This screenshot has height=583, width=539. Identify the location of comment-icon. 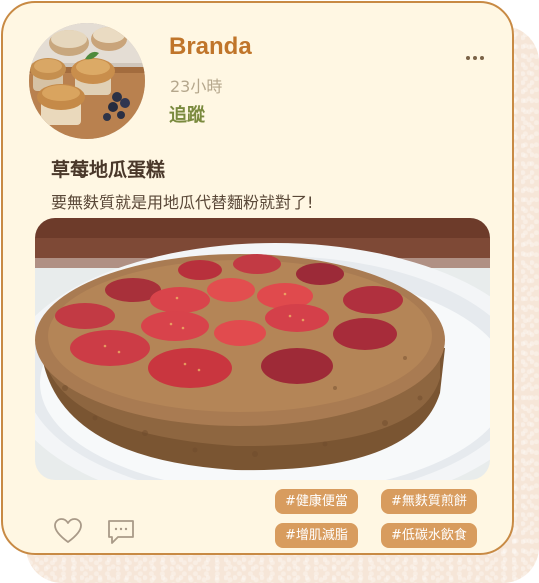
(121, 532).